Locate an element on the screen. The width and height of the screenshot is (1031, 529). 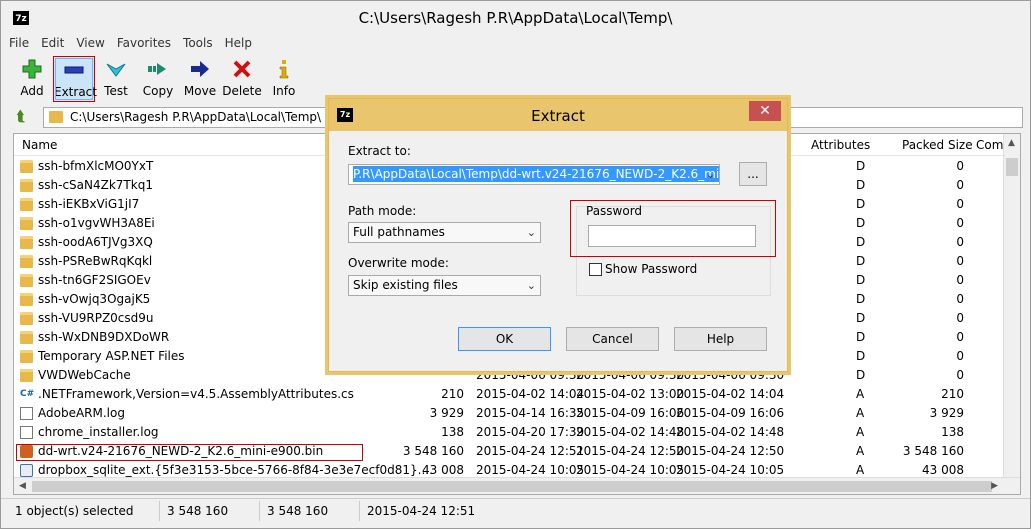
info-button: Info is located at coordinates (284, 79).